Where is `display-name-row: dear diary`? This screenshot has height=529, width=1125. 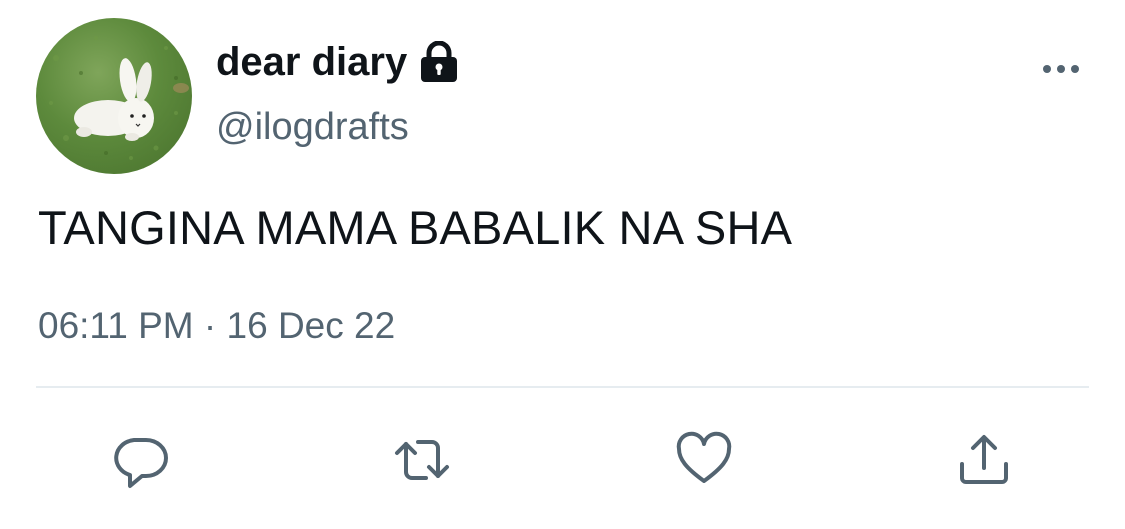
display-name-row: dear diary is located at coordinates (337, 62).